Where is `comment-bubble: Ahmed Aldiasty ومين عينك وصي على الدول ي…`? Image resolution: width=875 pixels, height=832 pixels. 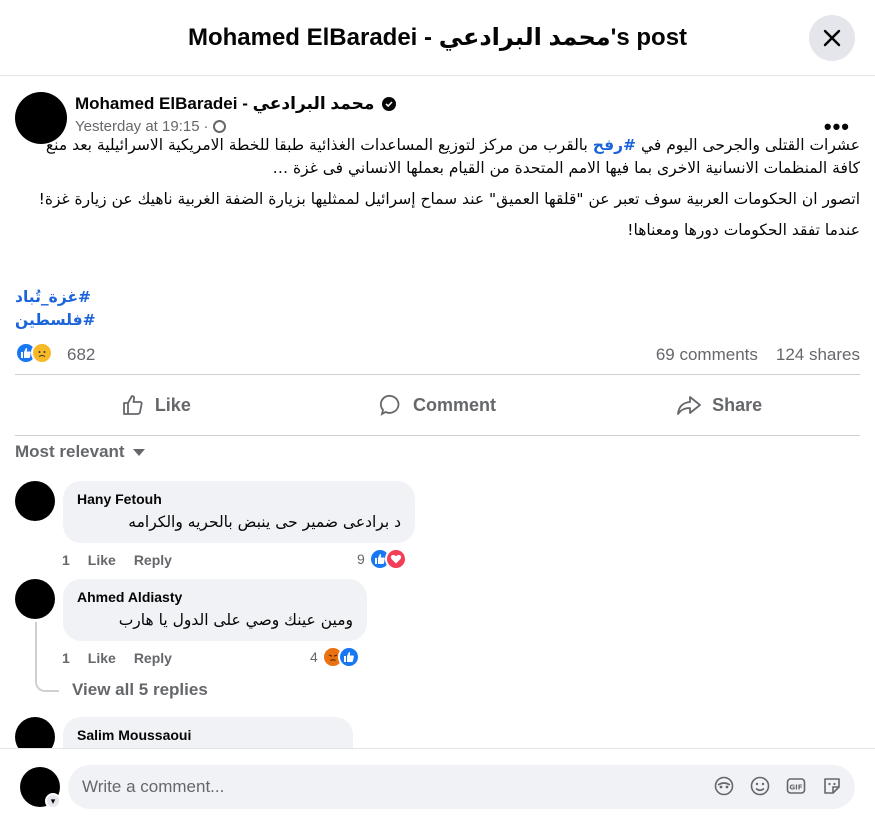
comment-bubble: Ahmed Aldiasty ومين عينك وصي على الدول ي… is located at coordinates (215, 610).